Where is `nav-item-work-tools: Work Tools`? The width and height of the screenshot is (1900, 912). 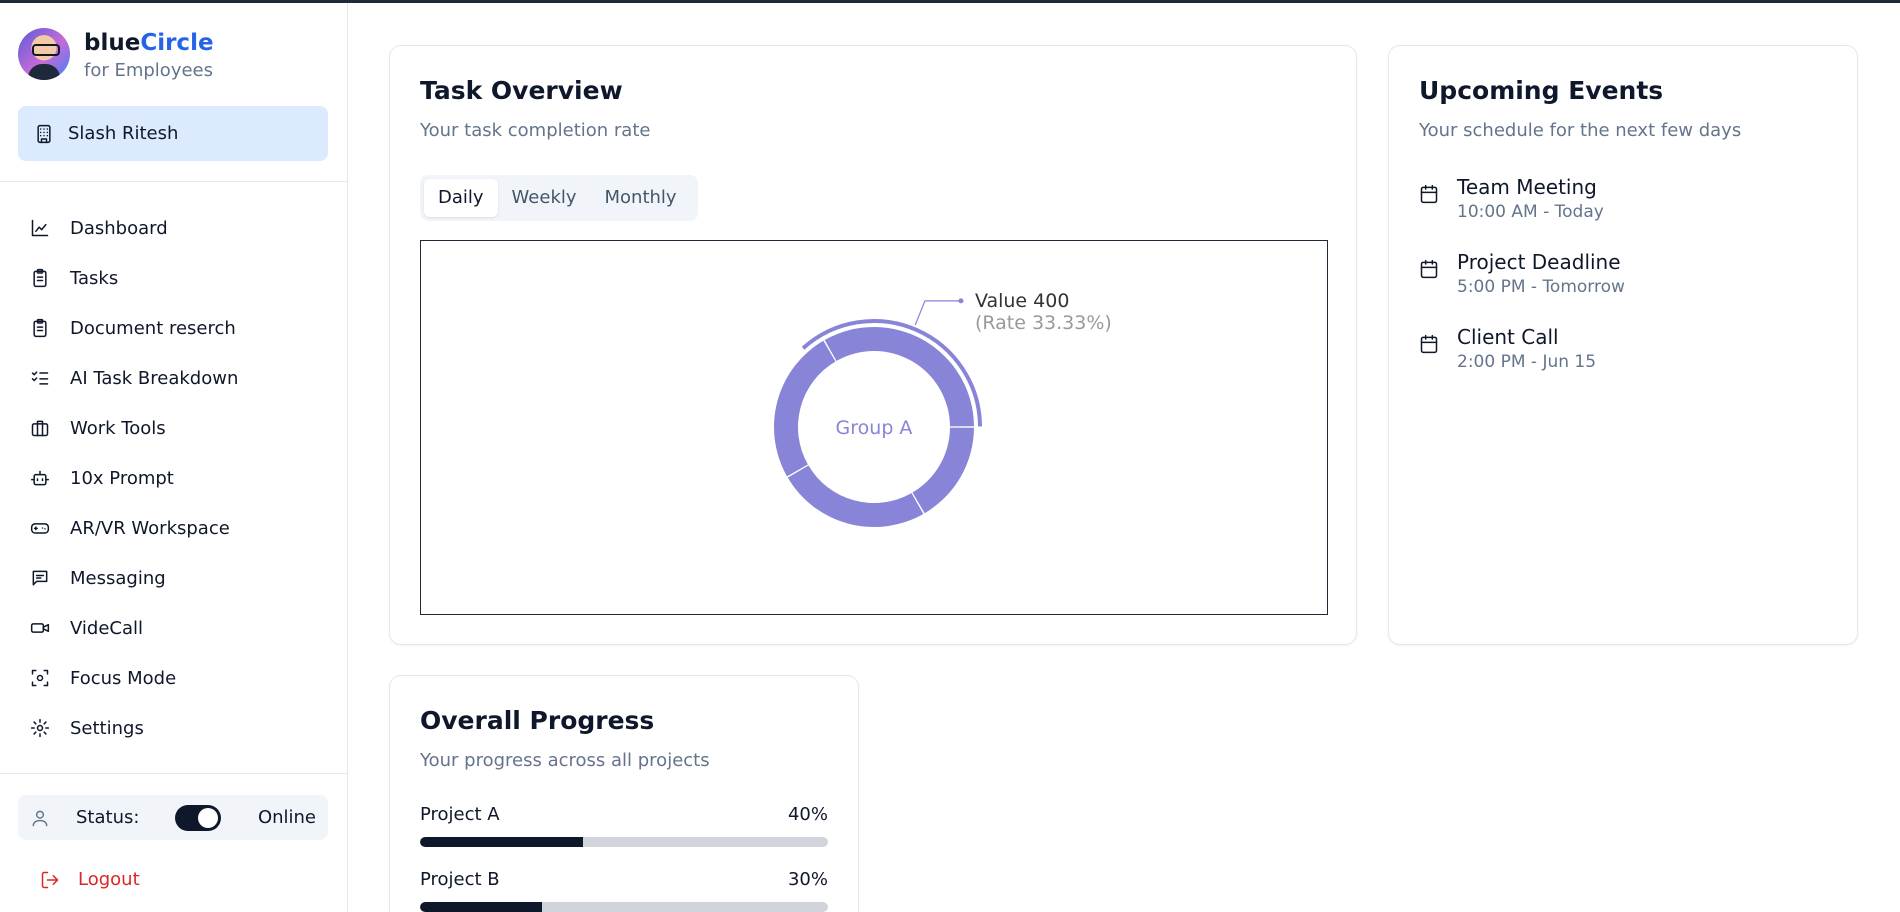
nav-item-work-tools: Work Tools is located at coordinates (180, 428).